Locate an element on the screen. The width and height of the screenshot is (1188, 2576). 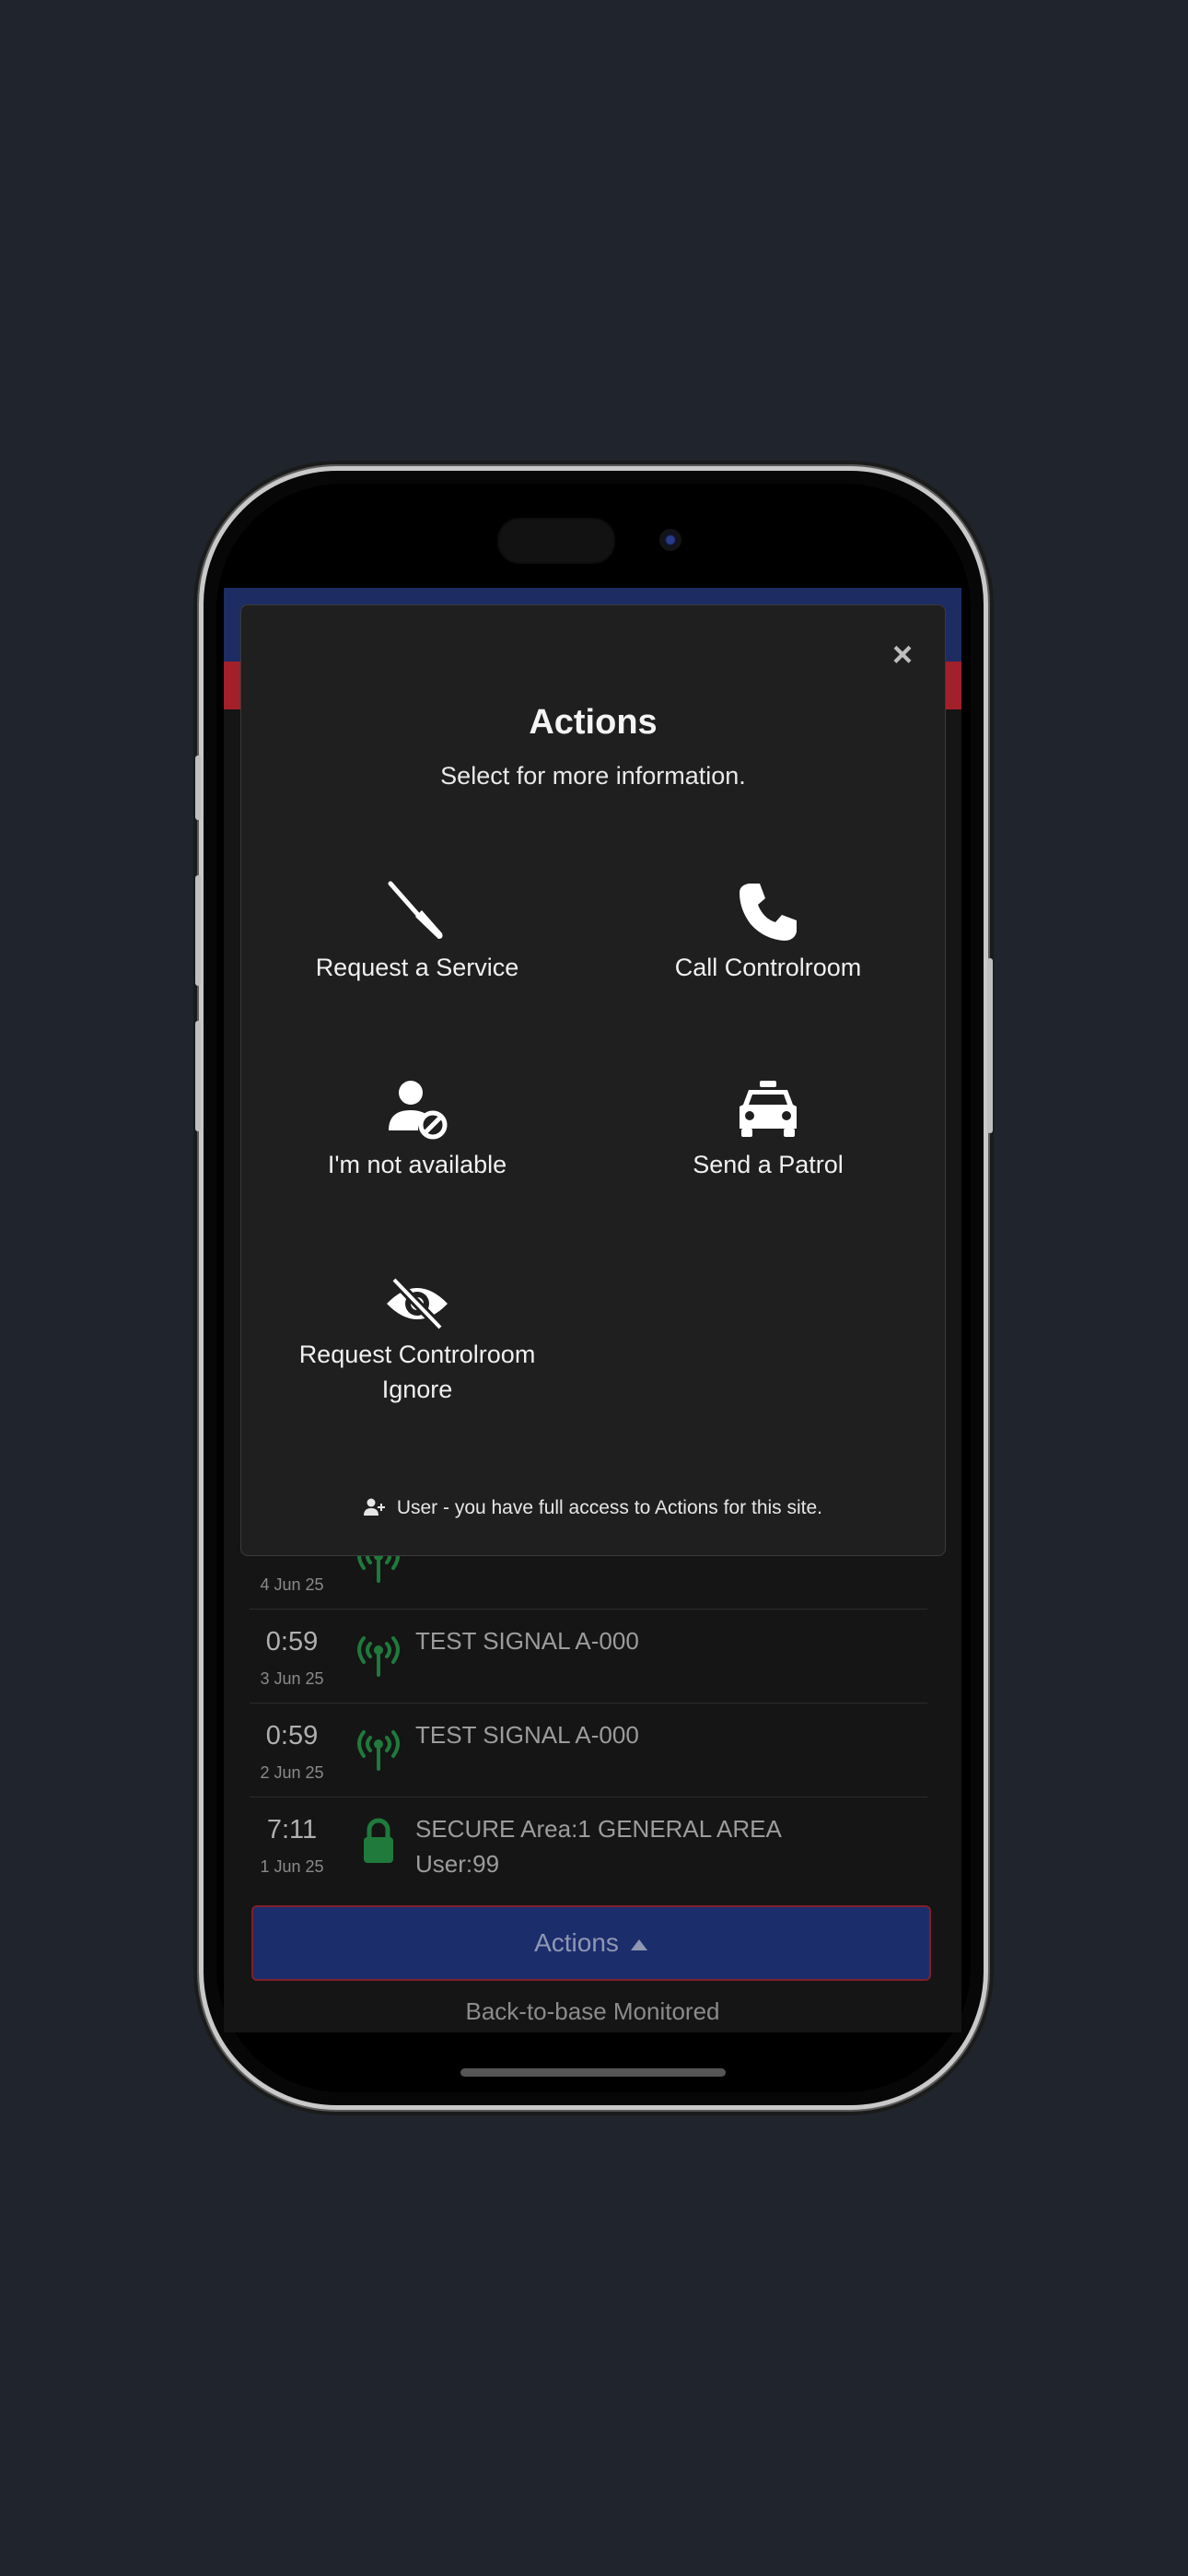
volume-up-button is located at coordinates (198, 930).